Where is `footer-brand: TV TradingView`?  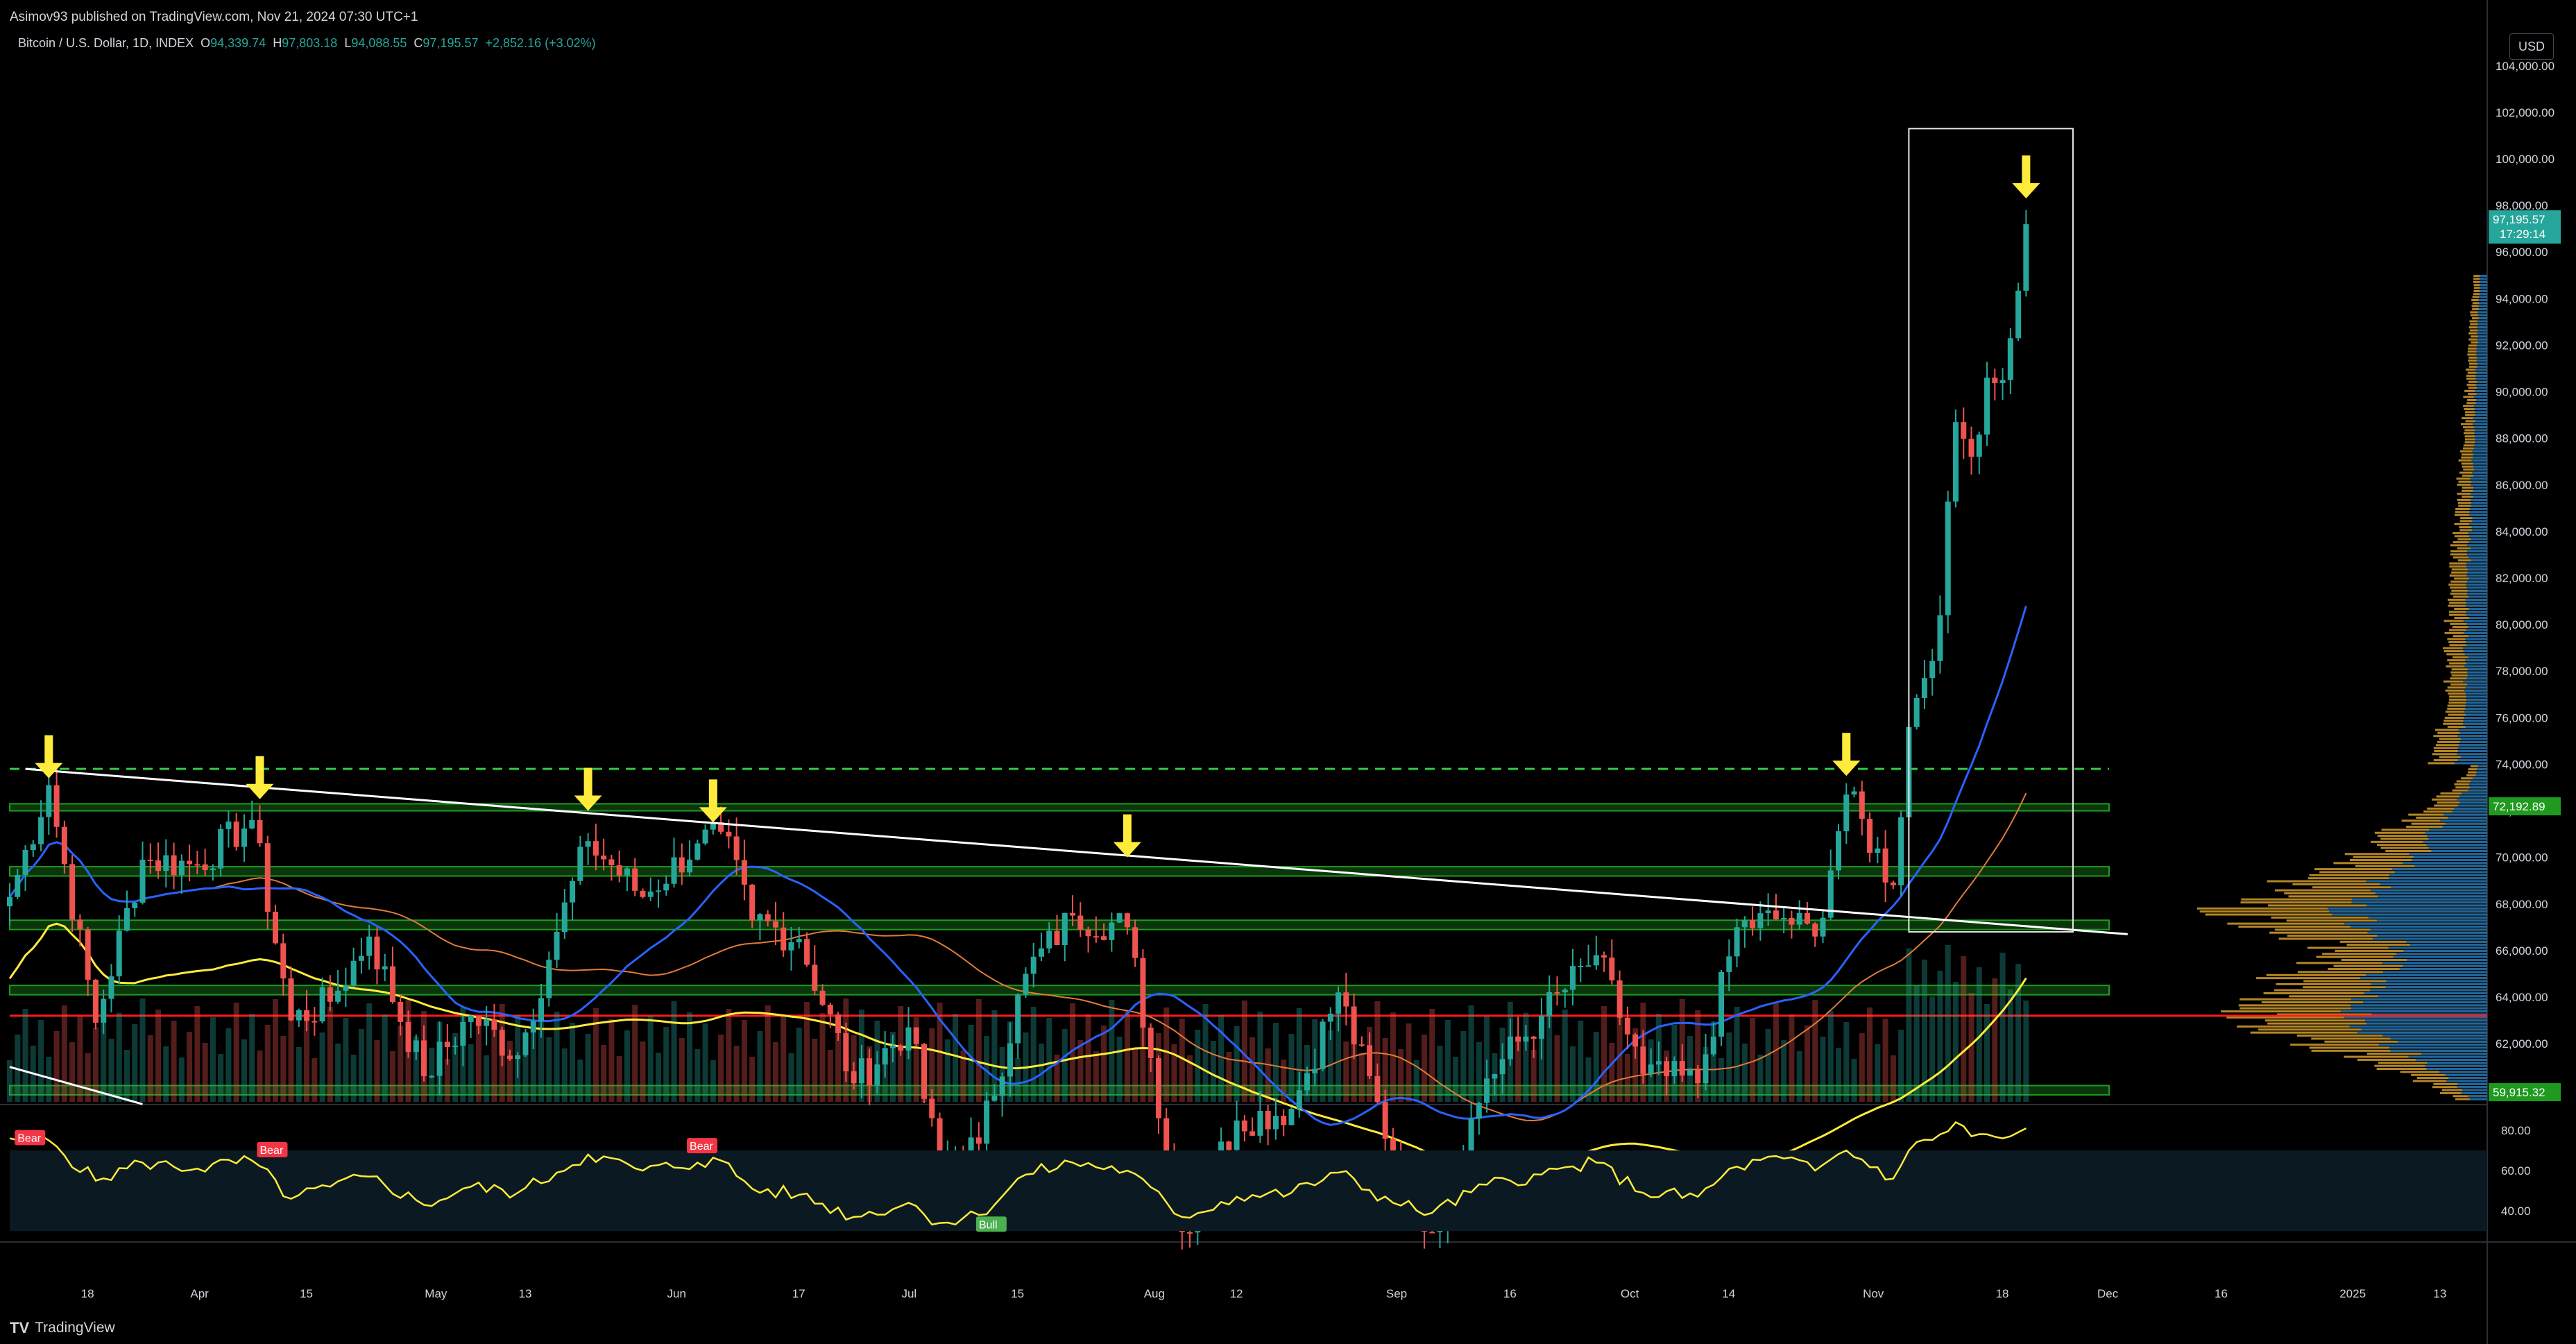
footer-brand: TV TradingView is located at coordinates (62, 1328).